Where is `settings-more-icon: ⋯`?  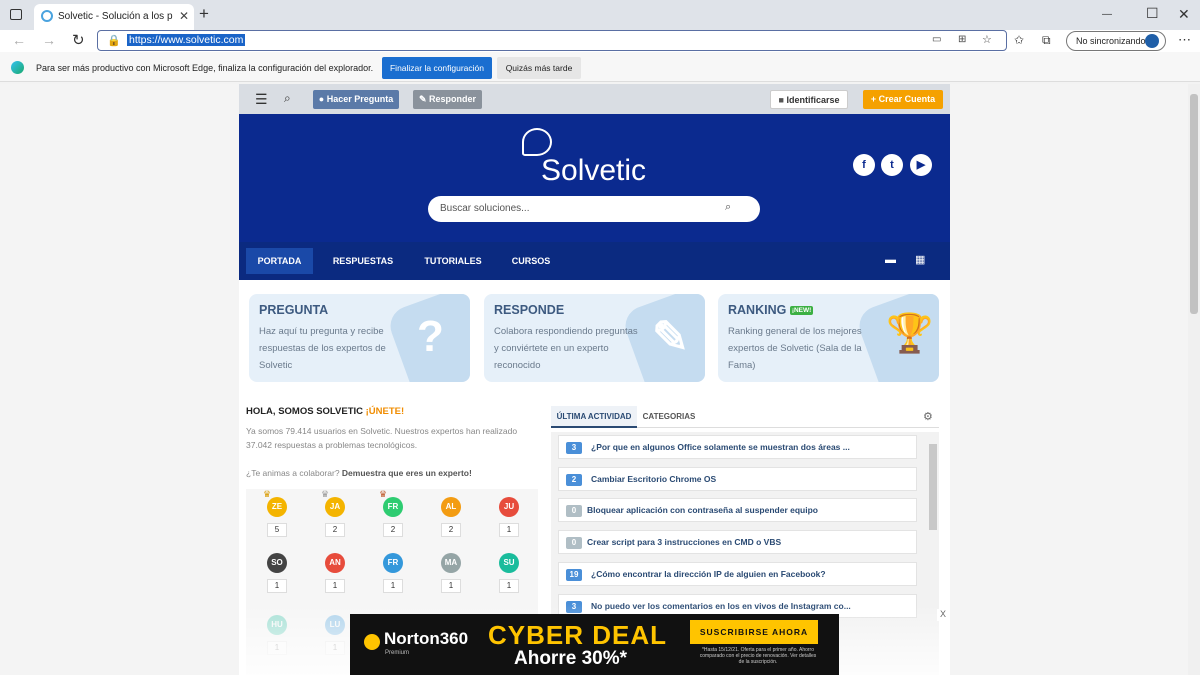
settings-more-icon: ⋯ is located at coordinates (1184, 40).